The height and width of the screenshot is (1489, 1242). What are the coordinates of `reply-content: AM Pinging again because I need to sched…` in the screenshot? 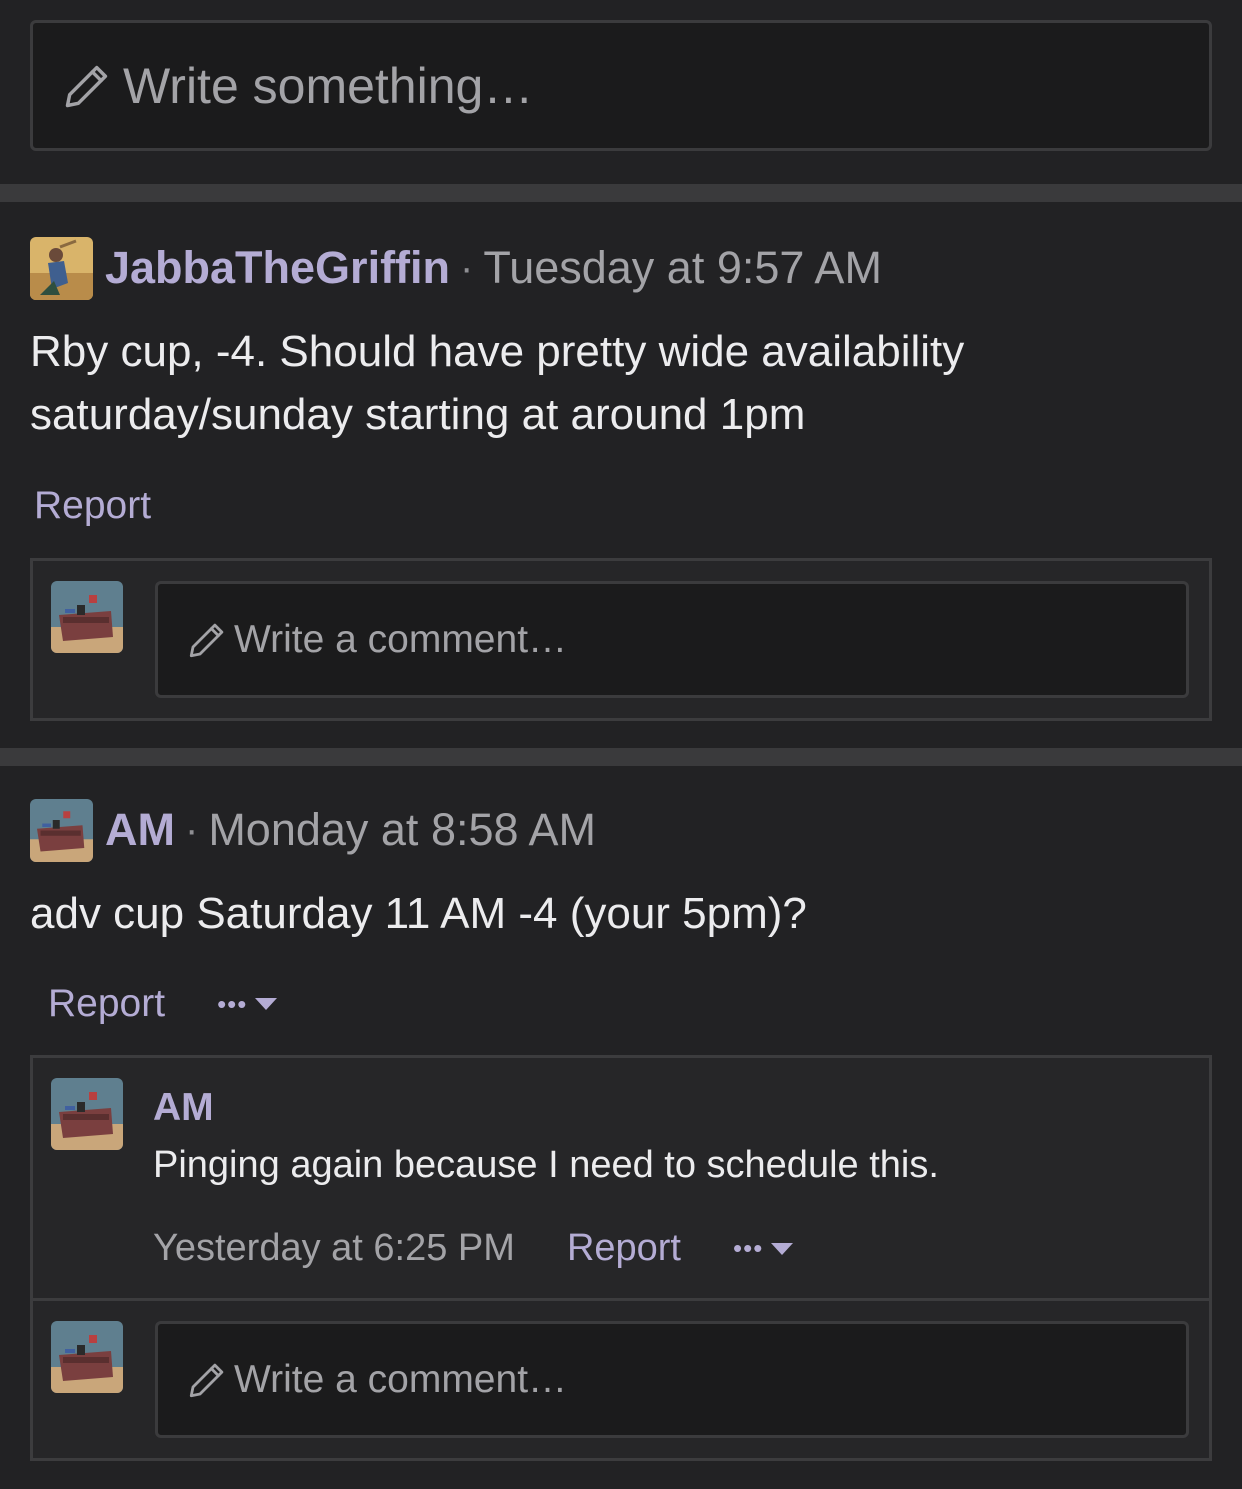 It's located at (546, 1188).